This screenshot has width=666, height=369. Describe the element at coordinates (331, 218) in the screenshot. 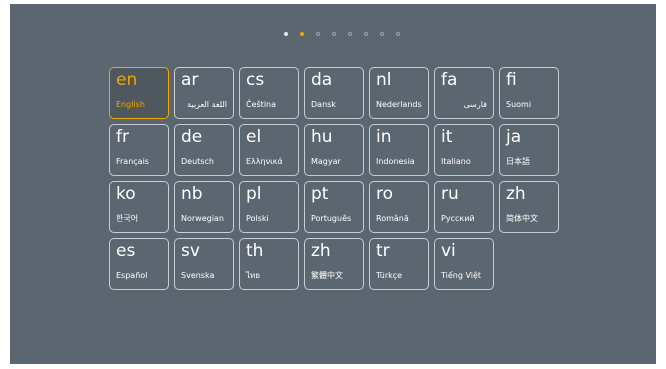

I see `language-name: Português` at that location.